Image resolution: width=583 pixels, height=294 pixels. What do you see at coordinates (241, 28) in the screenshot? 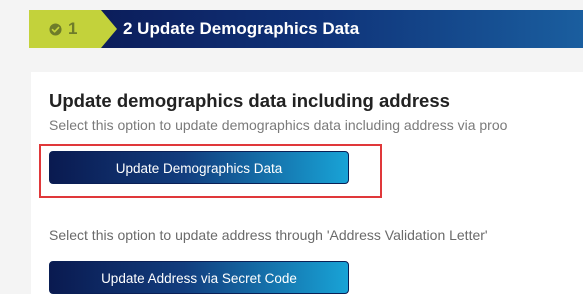
I see `step-title: 2 Update Demographics Data` at bounding box center [241, 28].